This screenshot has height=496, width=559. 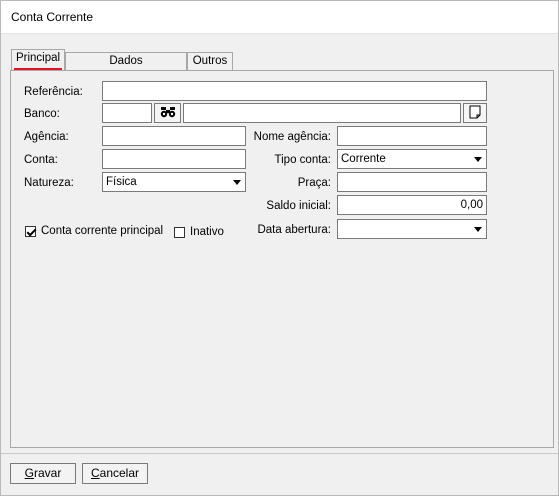 What do you see at coordinates (363, 159) in the screenshot?
I see `tipo-conta-value: Corrente` at bounding box center [363, 159].